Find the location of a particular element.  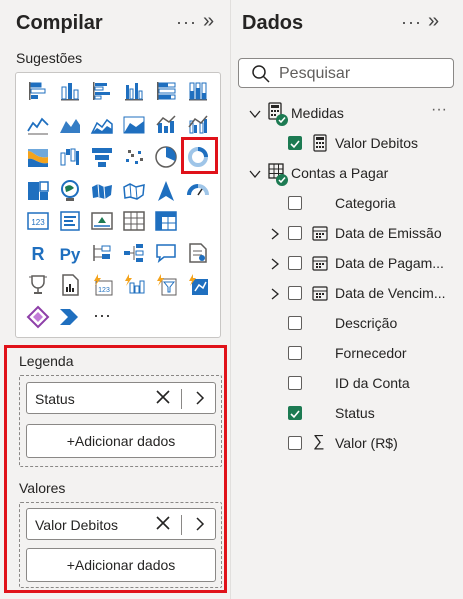

stacked-bar-icon is located at coordinates (38, 91).